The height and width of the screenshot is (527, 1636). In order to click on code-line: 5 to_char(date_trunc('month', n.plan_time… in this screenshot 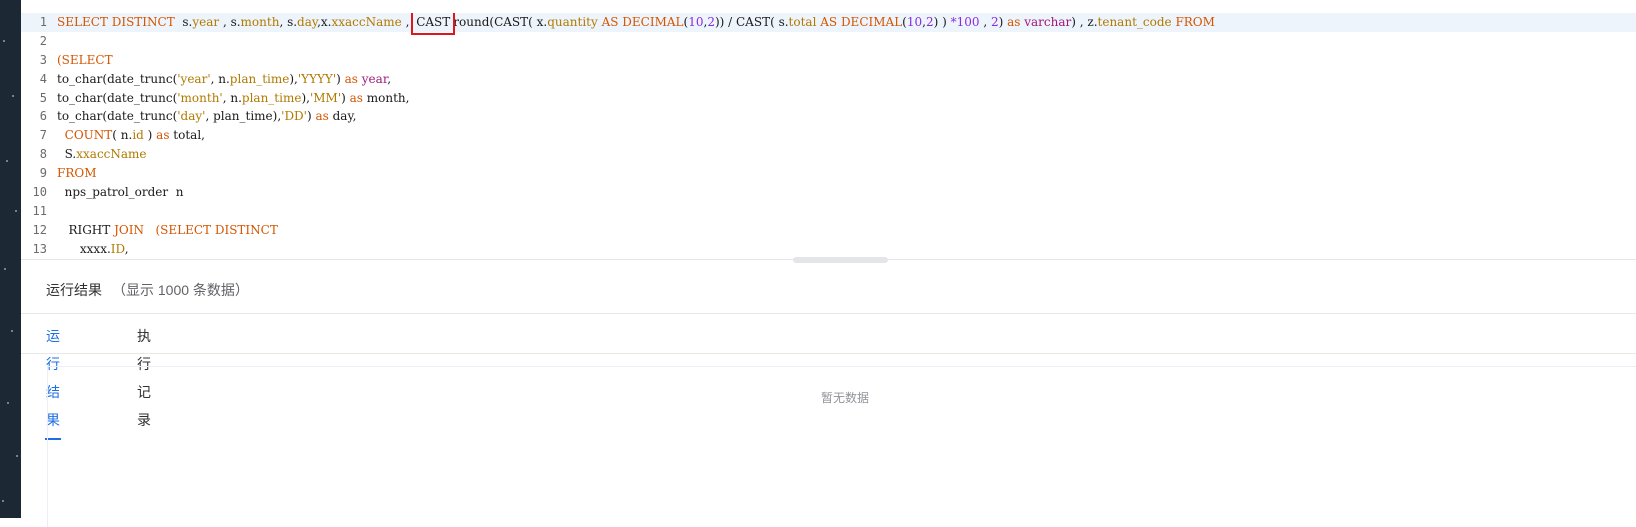, I will do `click(828, 98)`.